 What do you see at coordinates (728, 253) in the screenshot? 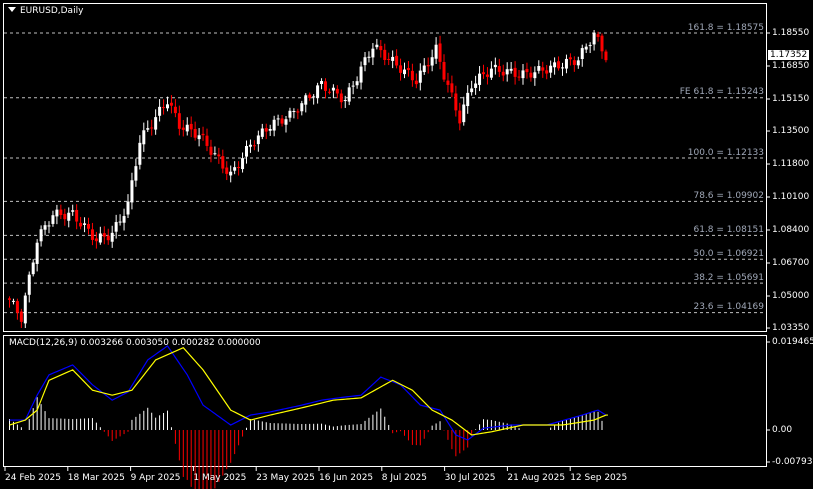
I see `fib-level-label: 50.0 = 1.06921` at bounding box center [728, 253].